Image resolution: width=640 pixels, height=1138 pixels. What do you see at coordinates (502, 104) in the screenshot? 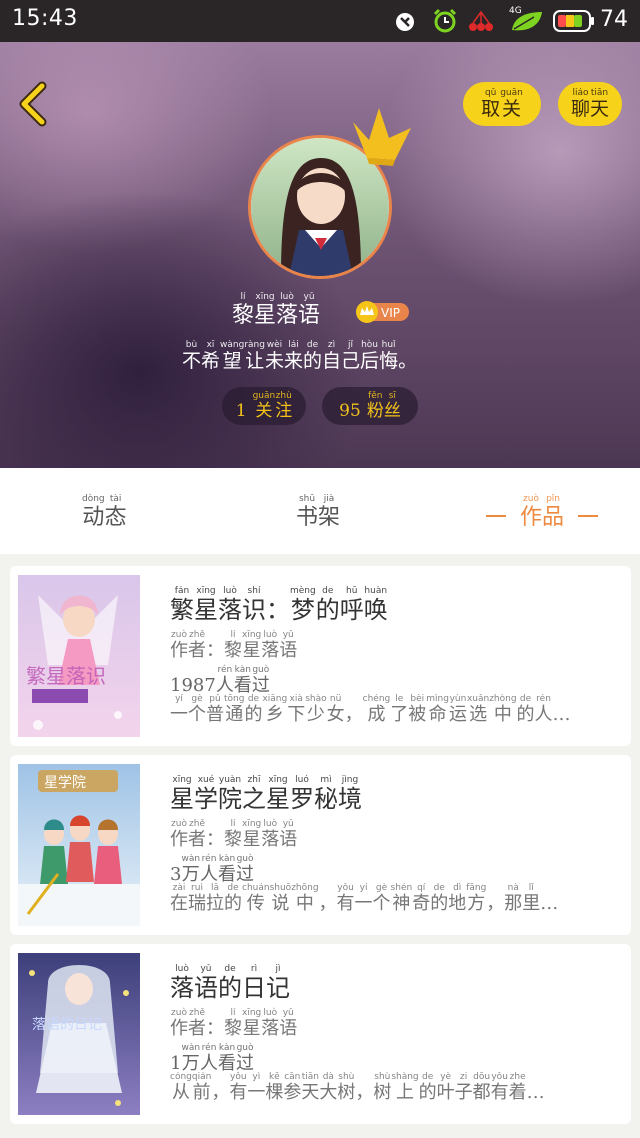
I see `unfollow-button: qǔ 取 guān 关` at bounding box center [502, 104].